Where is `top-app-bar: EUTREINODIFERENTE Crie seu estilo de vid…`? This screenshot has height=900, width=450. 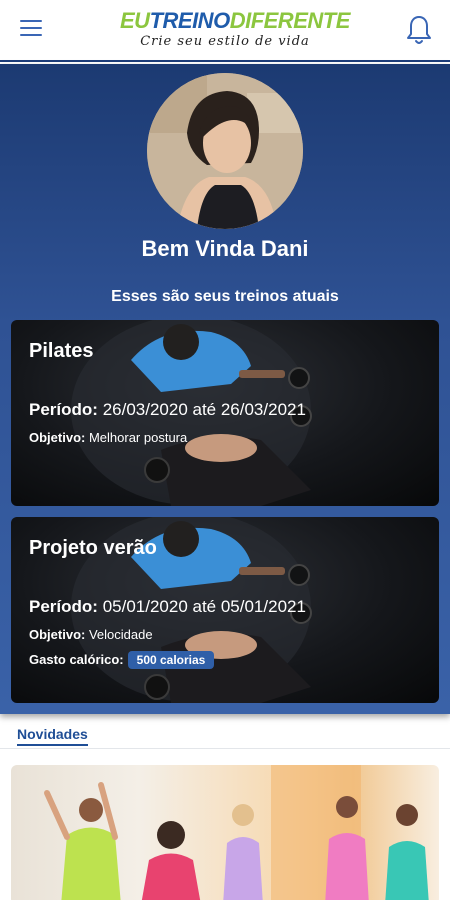
top-app-bar: EUTREINODIFERENTE Crie seu estilo de vid… is located at coordinates (225, 31).